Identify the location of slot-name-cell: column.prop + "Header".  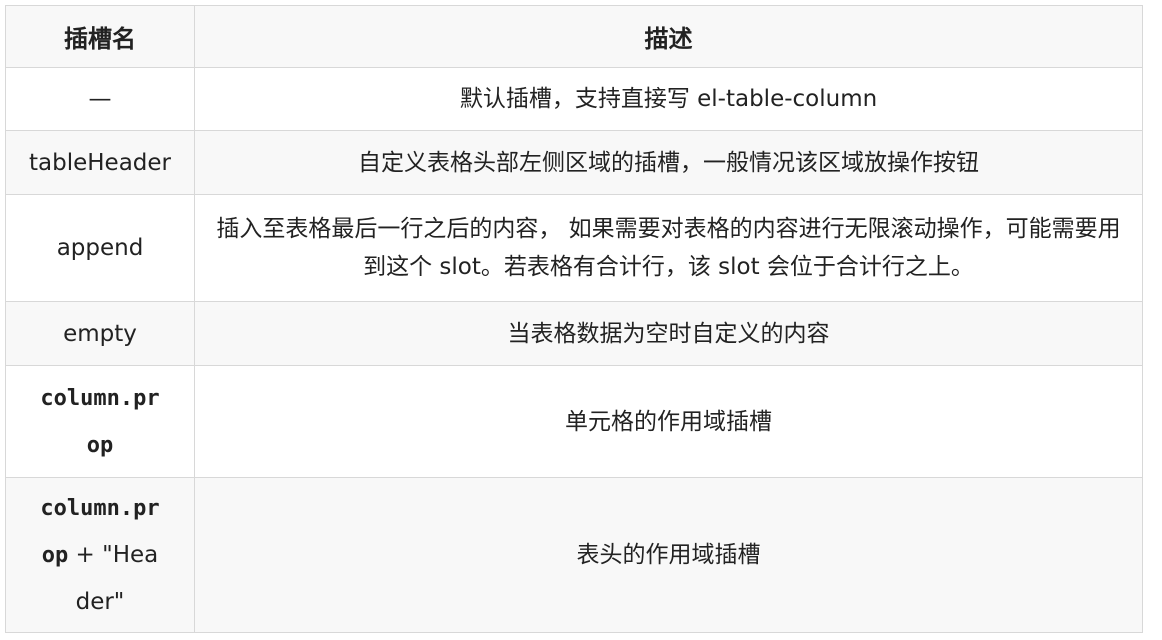
(100, 555).